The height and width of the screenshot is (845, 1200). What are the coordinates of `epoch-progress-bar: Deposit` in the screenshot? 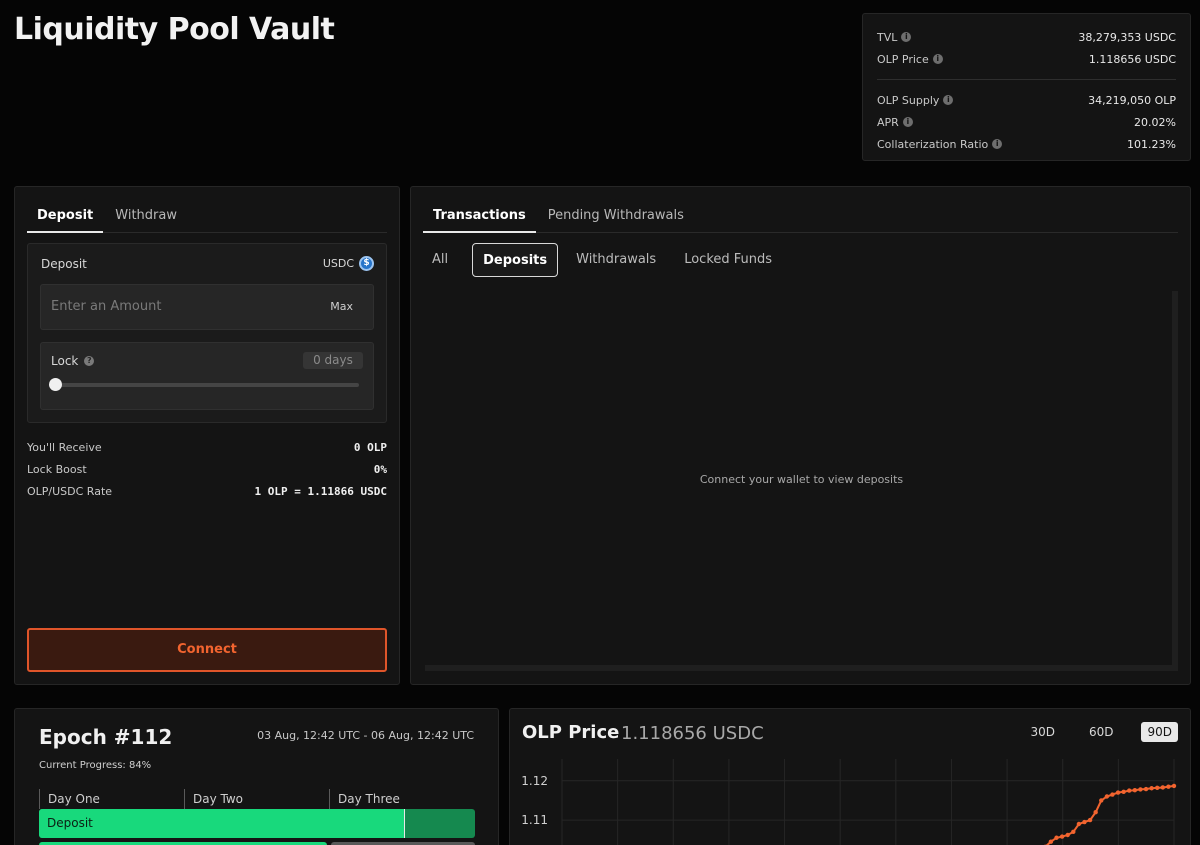 It's located at (257, 823).